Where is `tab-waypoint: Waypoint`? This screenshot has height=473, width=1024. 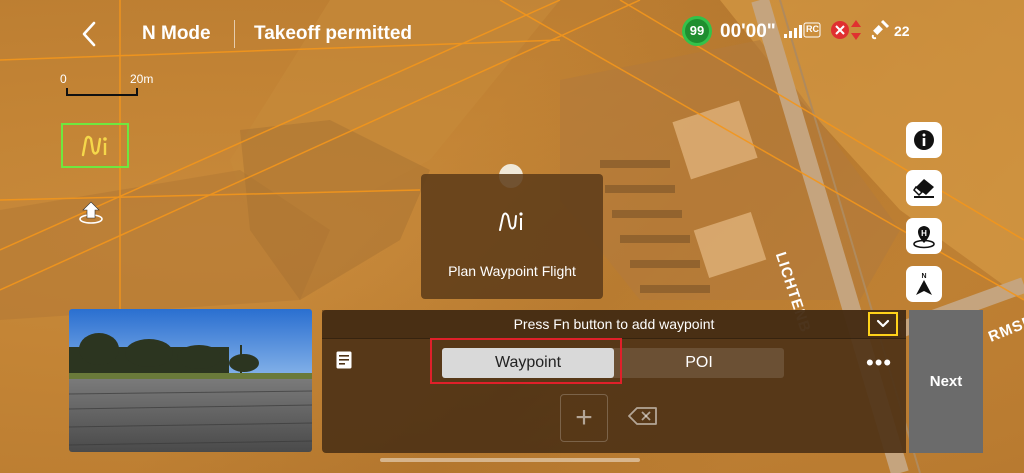
tab-waypoint: Waypoint is located at coordinates (528, 363).